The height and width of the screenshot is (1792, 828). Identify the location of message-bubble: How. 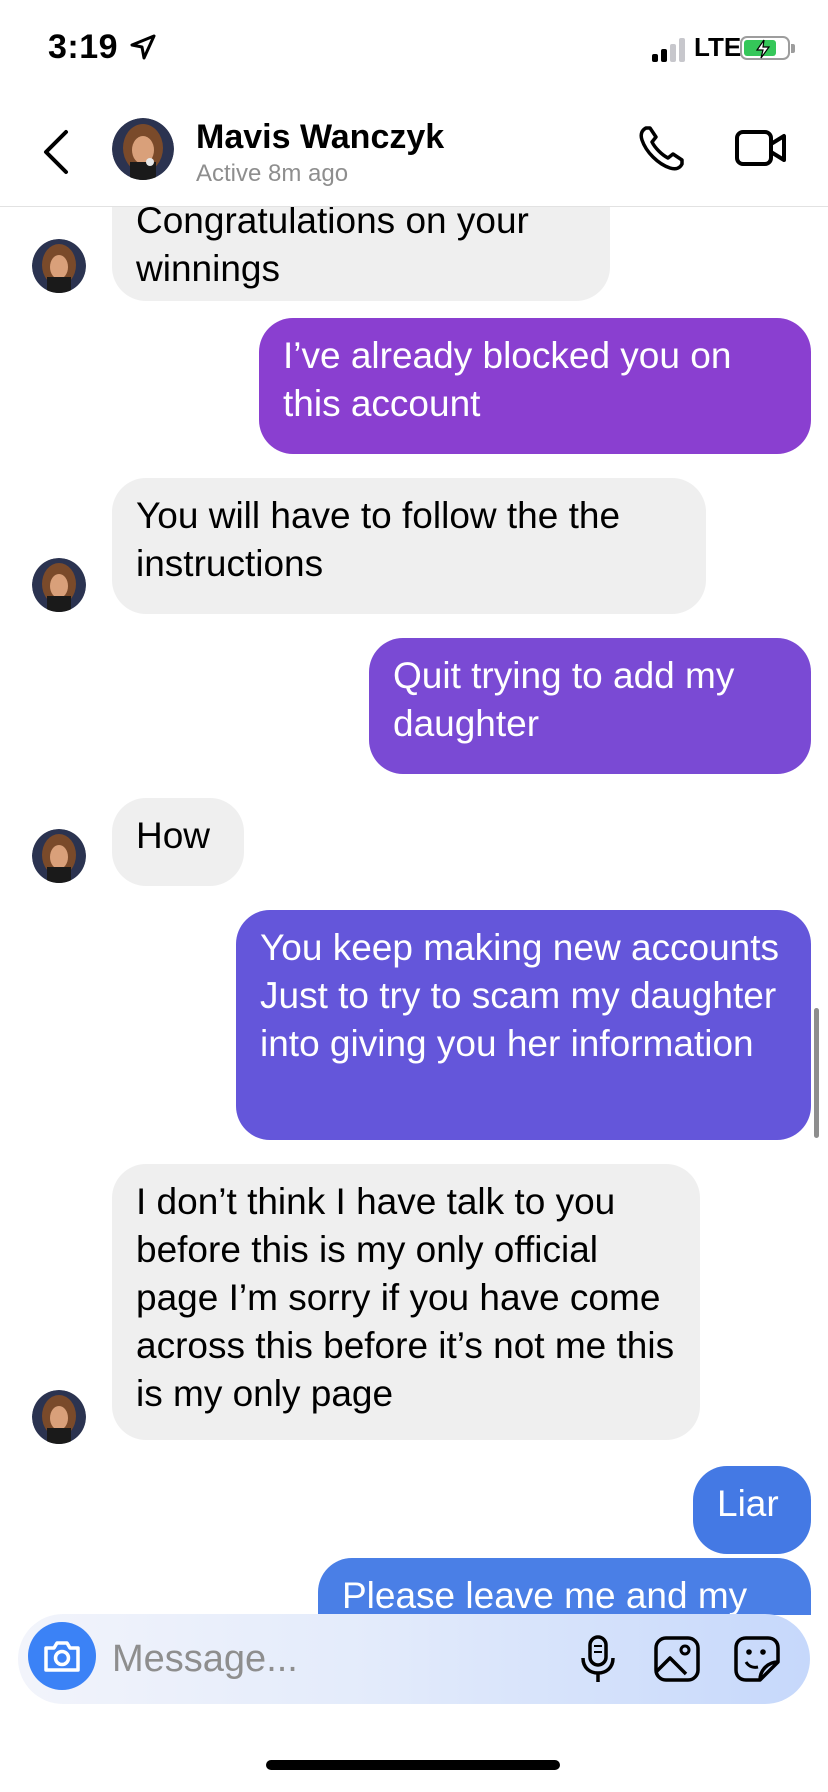
(178, 842).